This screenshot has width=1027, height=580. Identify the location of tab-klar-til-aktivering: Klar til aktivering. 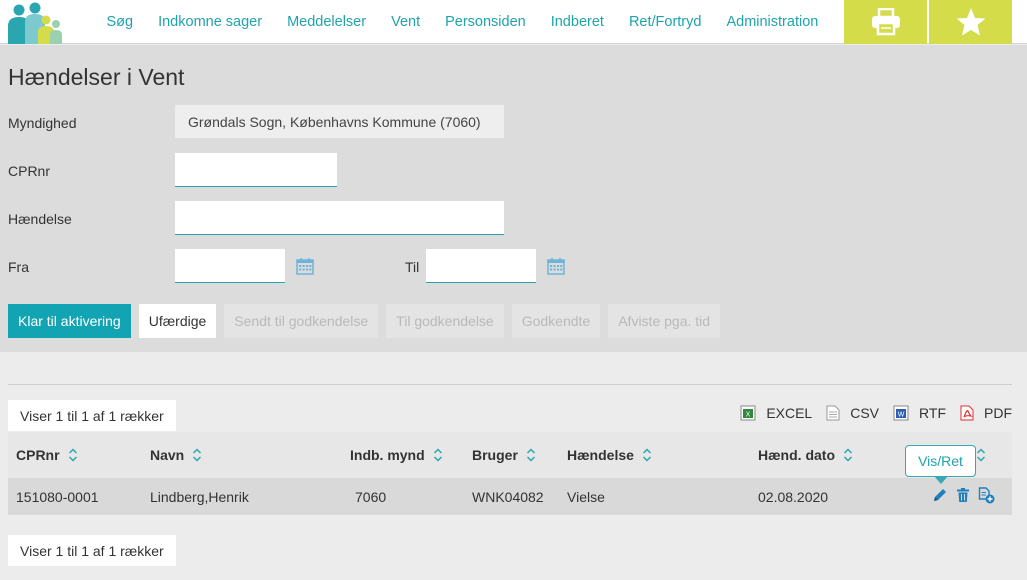
(69, 321).